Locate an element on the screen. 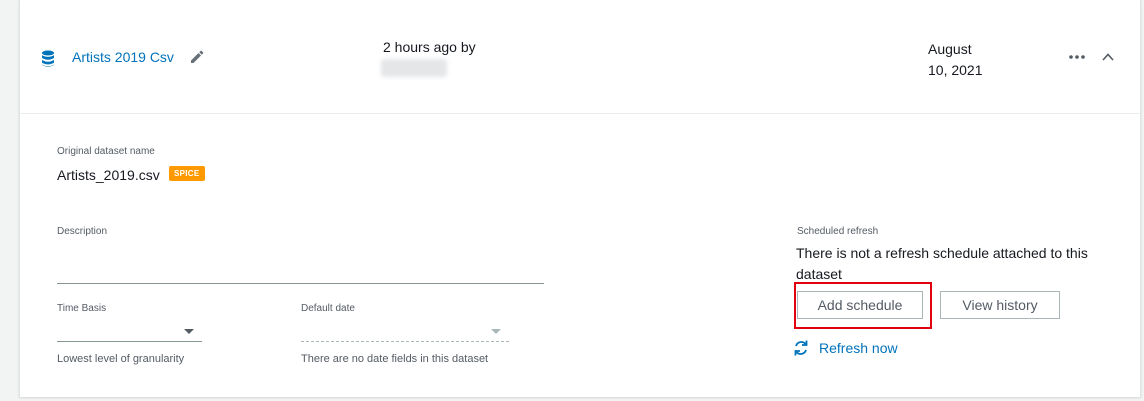 The image size is (1144, 401). last-updated-text: 2 hours ago by is located at coordinates (429, 47).